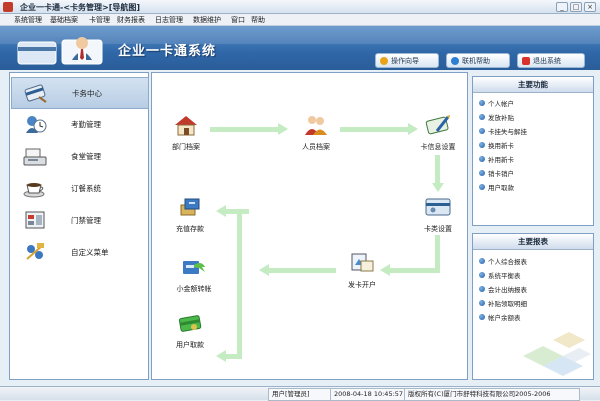 The image size is (600, 401). I want to click on report-link: 系统平衡表, so click(500, 275).